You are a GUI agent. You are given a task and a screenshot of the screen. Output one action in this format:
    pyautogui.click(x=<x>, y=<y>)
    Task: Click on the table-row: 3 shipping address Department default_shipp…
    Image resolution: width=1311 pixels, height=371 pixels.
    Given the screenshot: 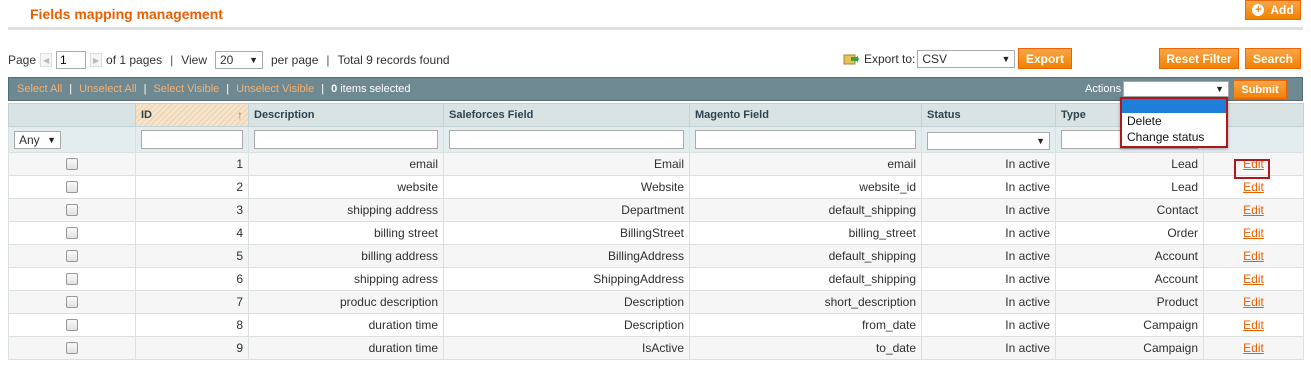 What is the action you would take?
    pyautogui.click(x=656, y=210)
    